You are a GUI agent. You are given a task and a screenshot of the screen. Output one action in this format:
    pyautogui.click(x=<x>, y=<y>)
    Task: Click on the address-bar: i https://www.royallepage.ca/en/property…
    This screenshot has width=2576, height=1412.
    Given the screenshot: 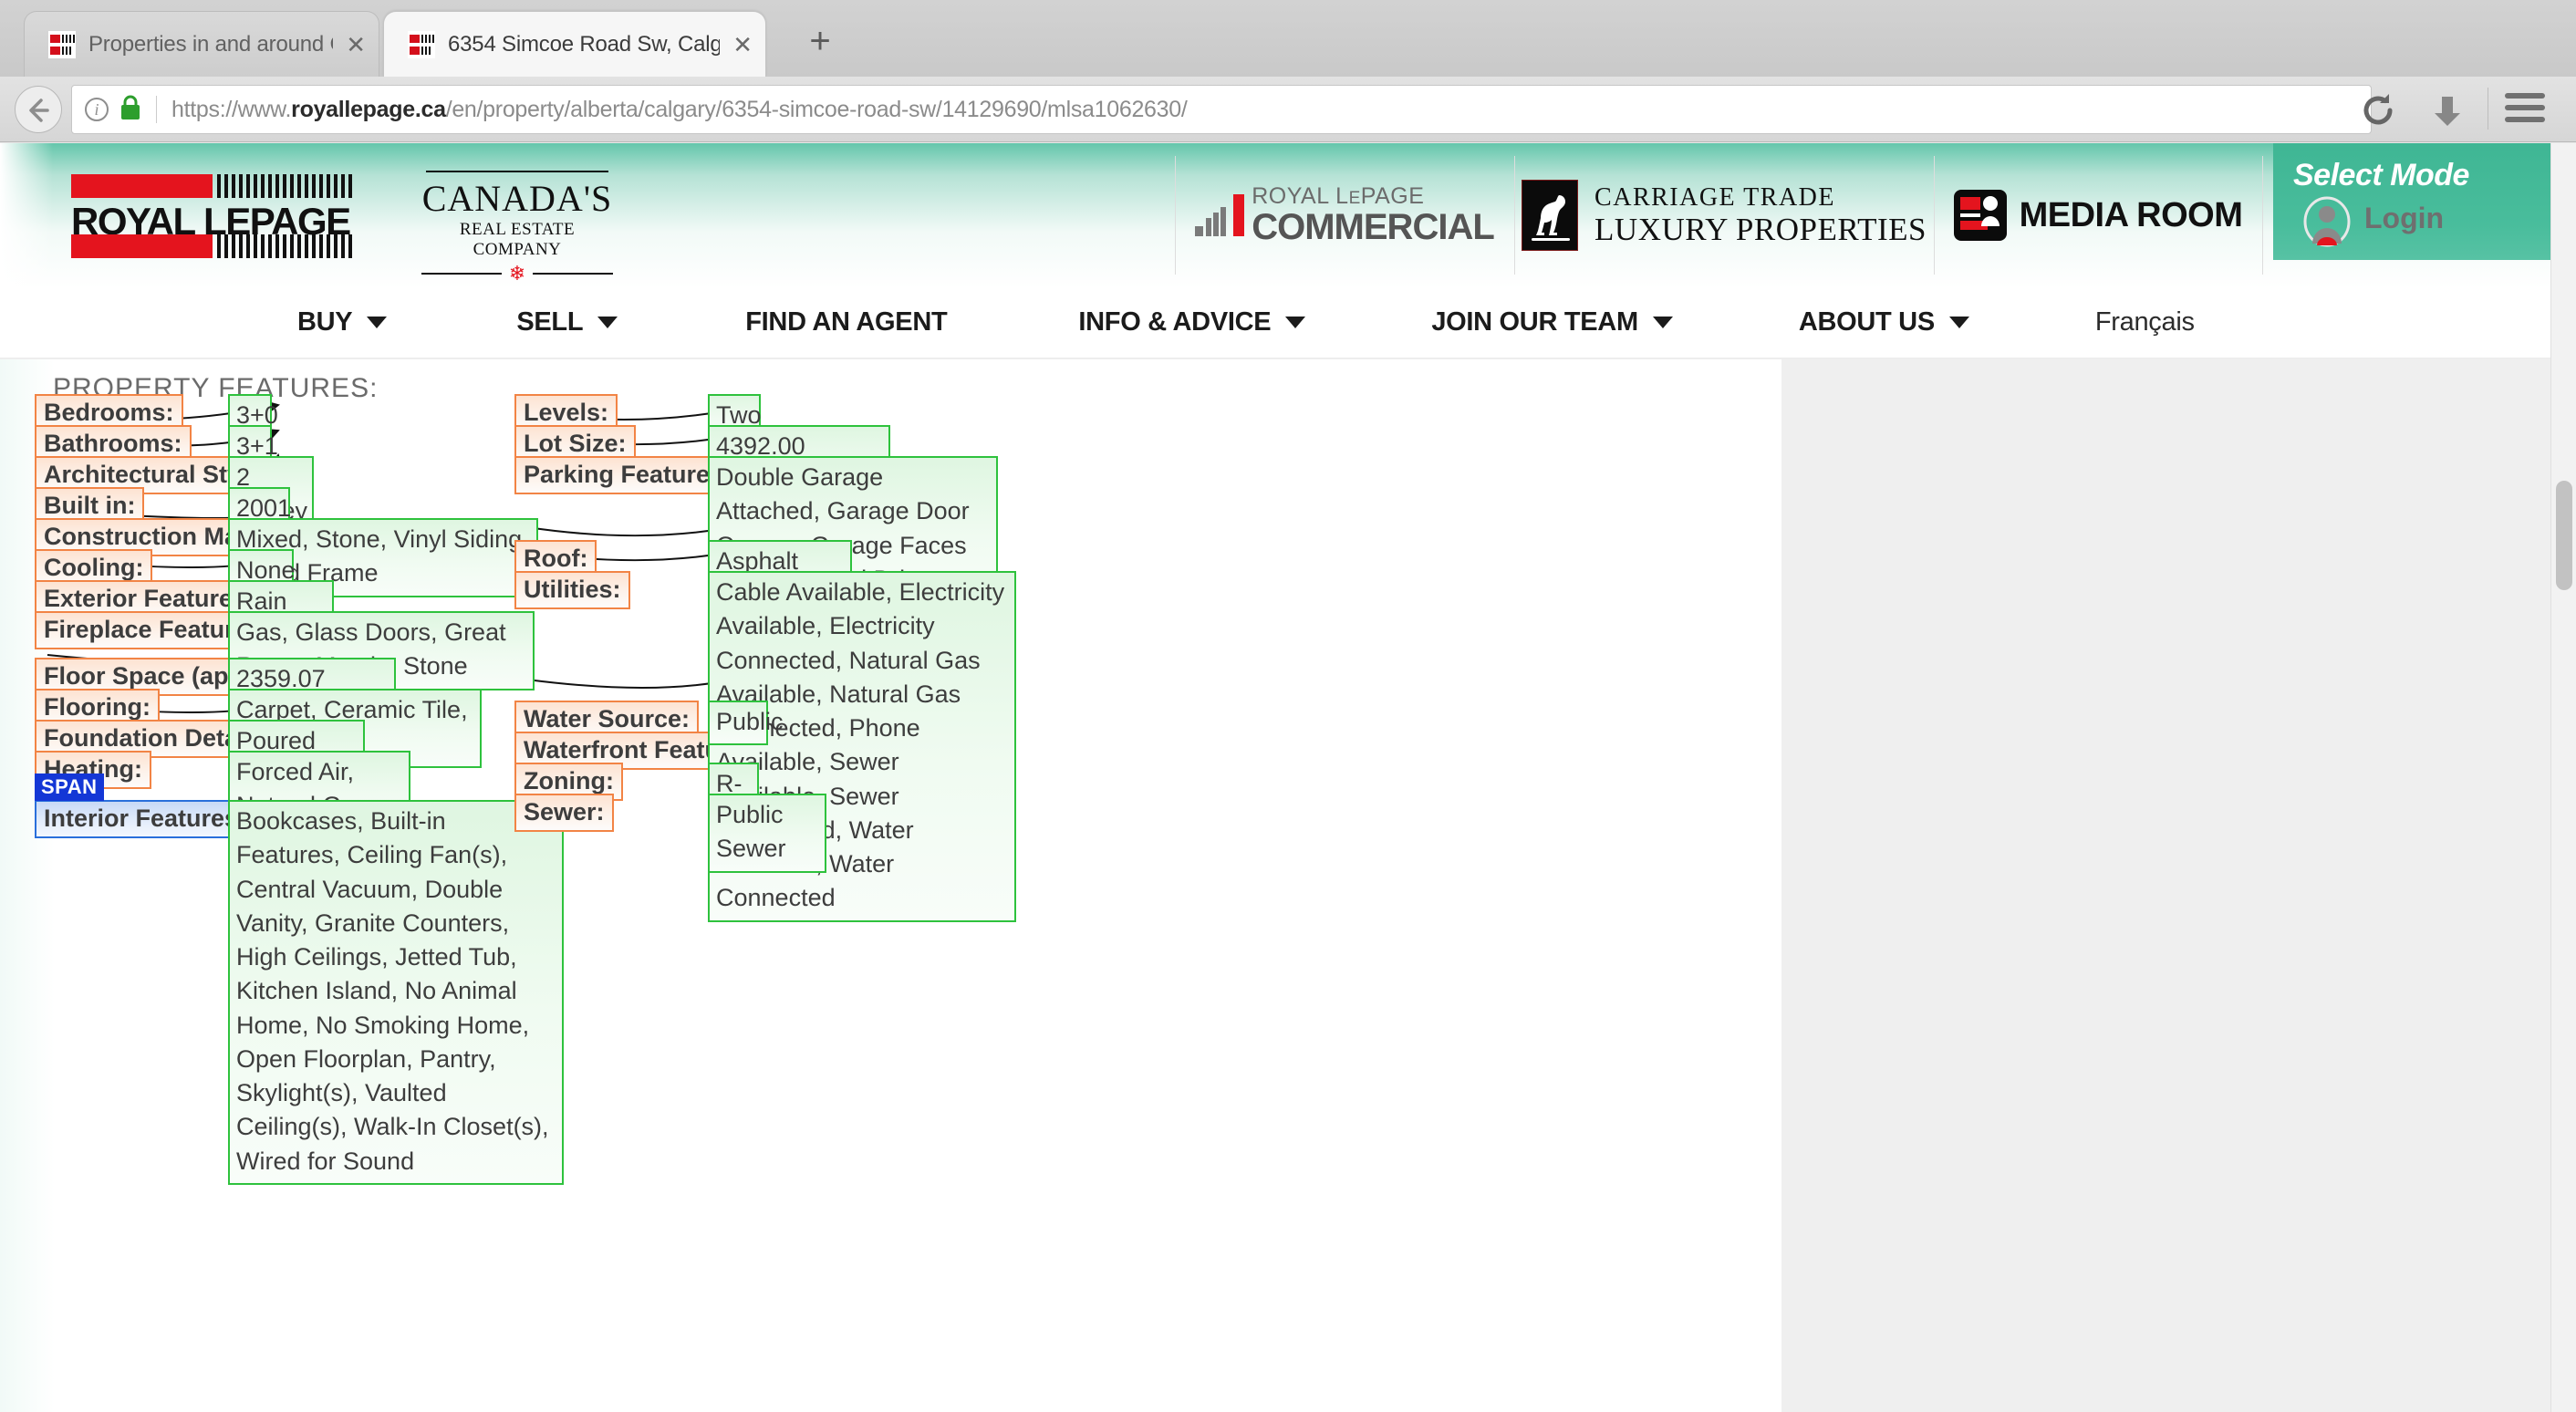 What is the action you would take?
    pyautogui.click(x=1221, y=109)
    